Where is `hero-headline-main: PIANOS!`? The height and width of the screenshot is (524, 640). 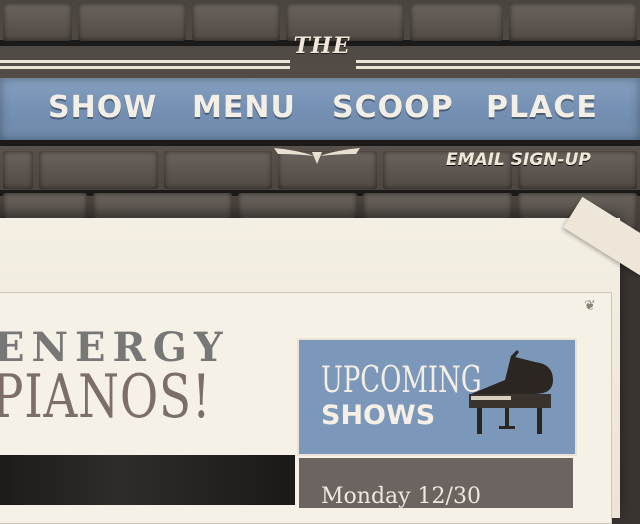 hero-headline-main: PIANOS! is located at coordinates (106, 397).